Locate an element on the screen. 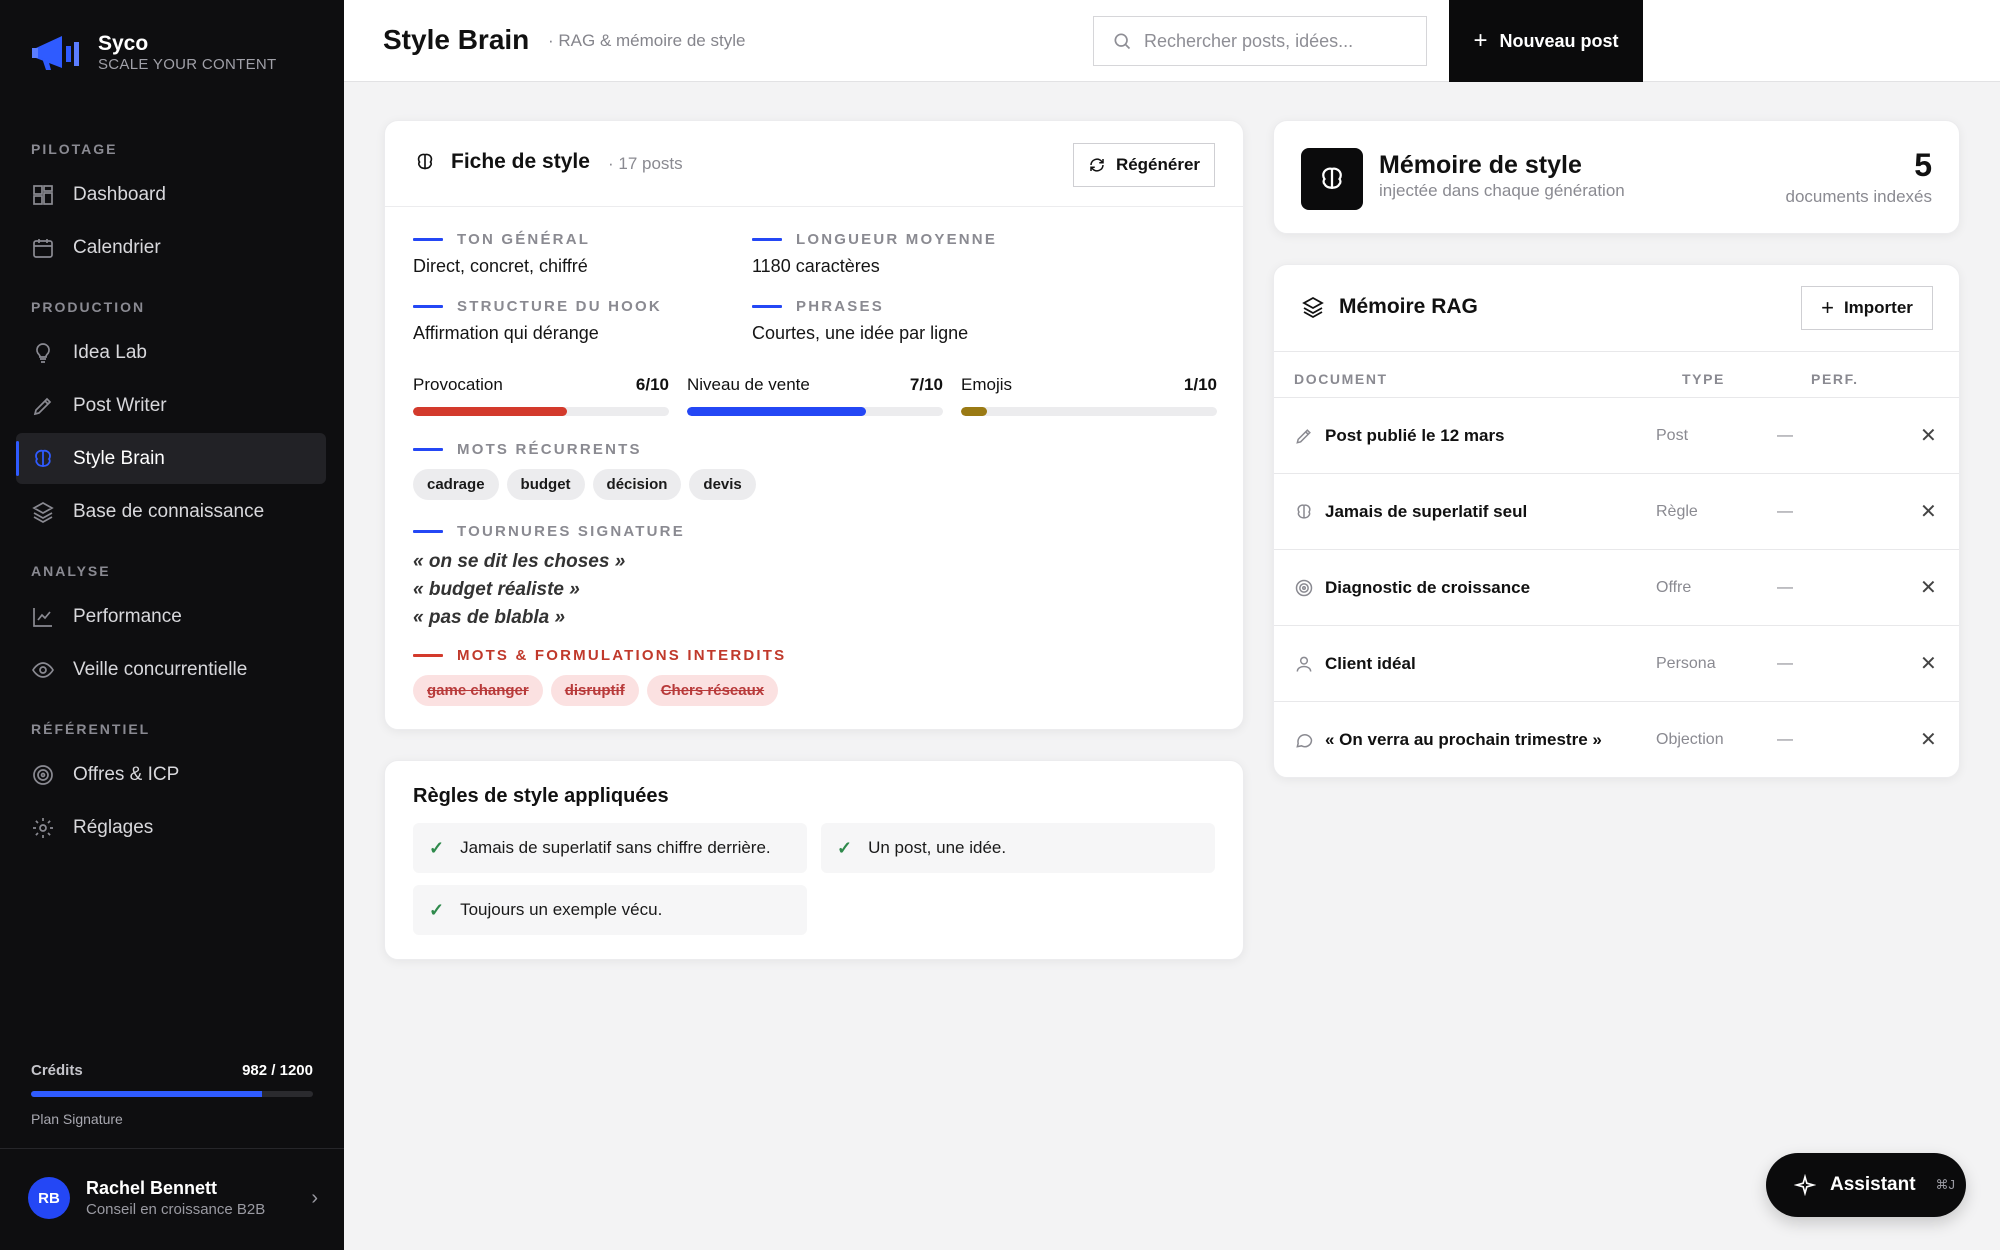 This screenshot has width=2000, height=1250. document-type: Règle is located at coordinates (1677, 511).